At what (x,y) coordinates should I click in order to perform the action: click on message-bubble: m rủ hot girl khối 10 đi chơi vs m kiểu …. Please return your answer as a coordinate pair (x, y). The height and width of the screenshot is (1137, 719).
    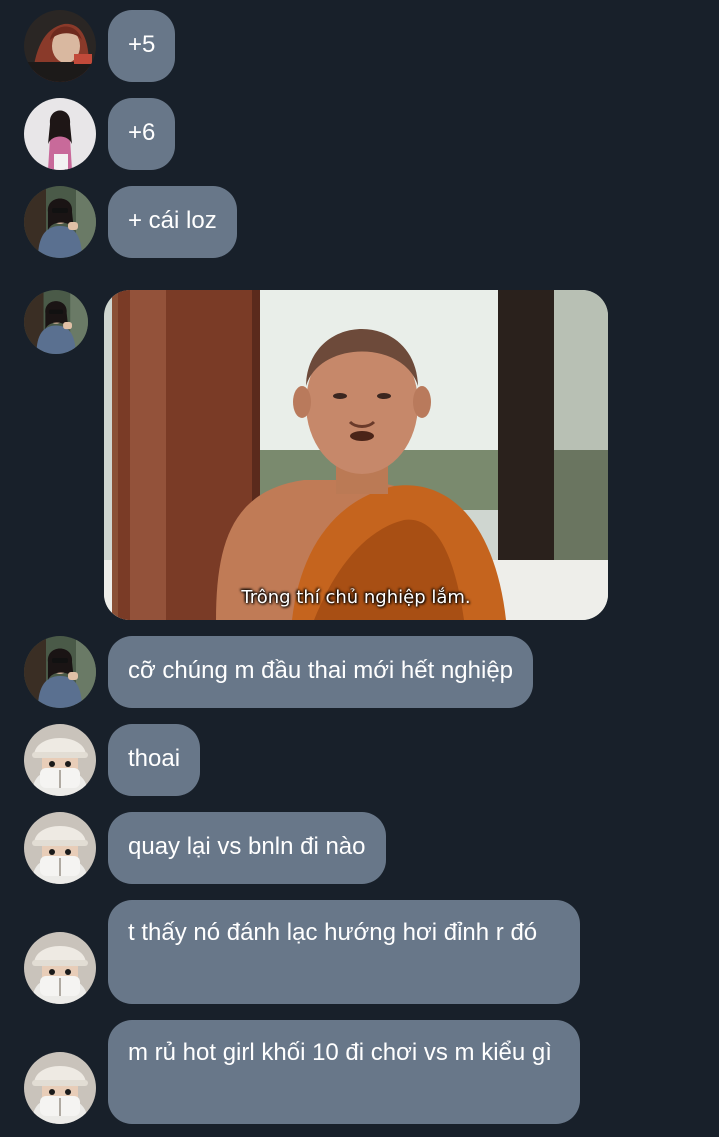
    Looking at the image, I should click on (344, 1072).